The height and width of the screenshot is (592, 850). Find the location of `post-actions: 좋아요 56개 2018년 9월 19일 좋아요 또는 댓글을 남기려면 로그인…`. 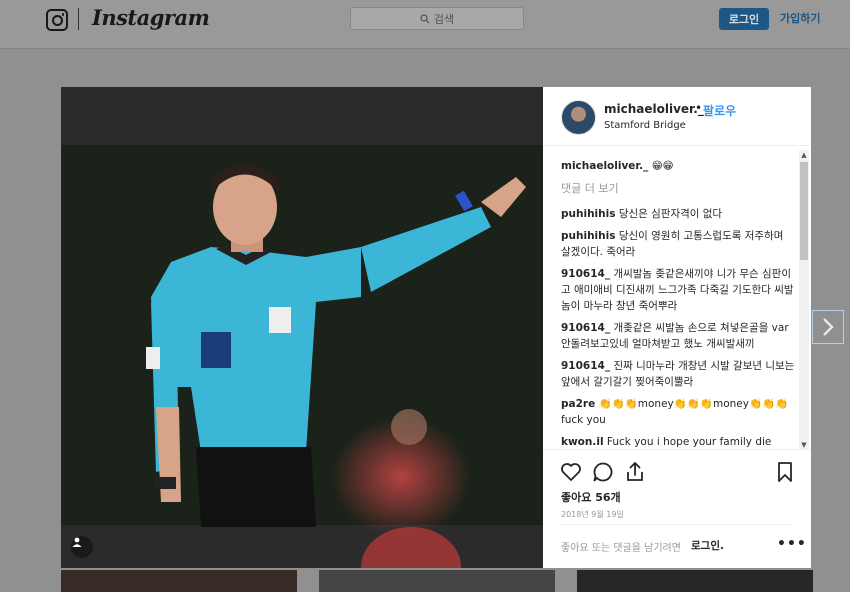

post-actions: 좋아요 56개 2018년 9월 19일 좋아요 또는 댓글을 남기려면 로그인… is located at coordinates (677, 509).